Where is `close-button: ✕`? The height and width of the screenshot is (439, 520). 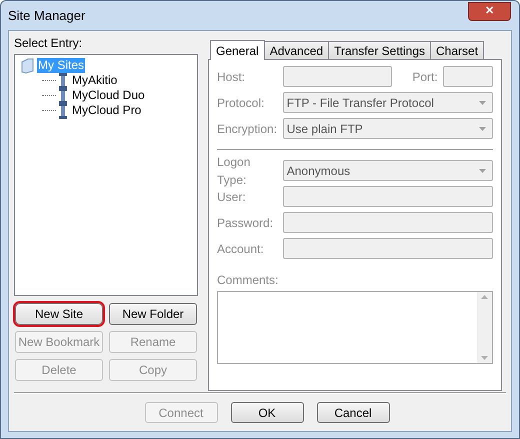 close-button: ✕ is located at coordinates (489, 11).